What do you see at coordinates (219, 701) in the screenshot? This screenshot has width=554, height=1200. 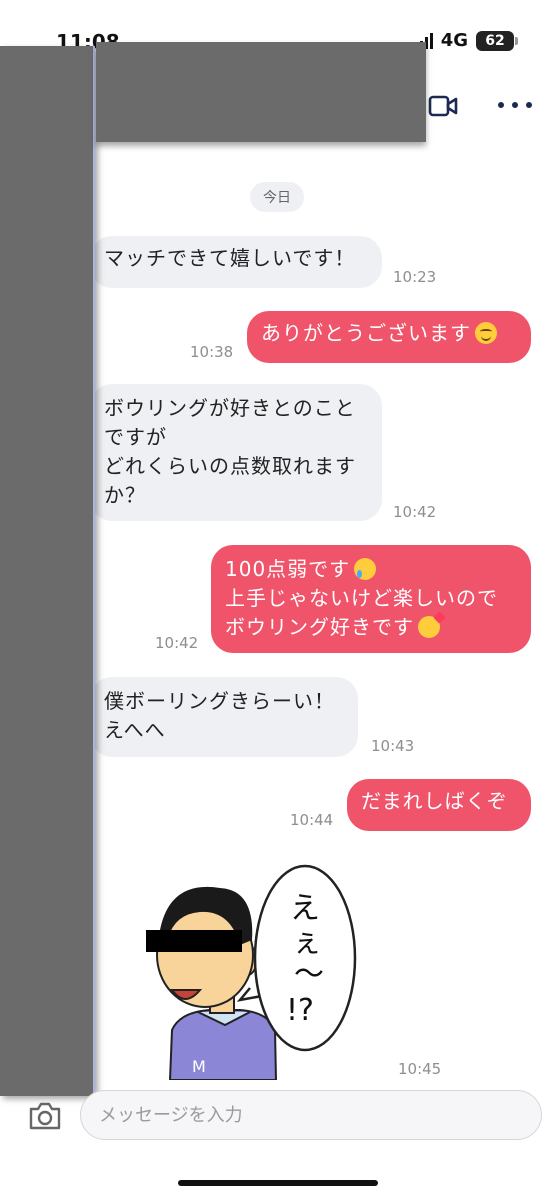 I see `message-text: 僕ボーリングきらーい！` at bounding box center [219, 701].